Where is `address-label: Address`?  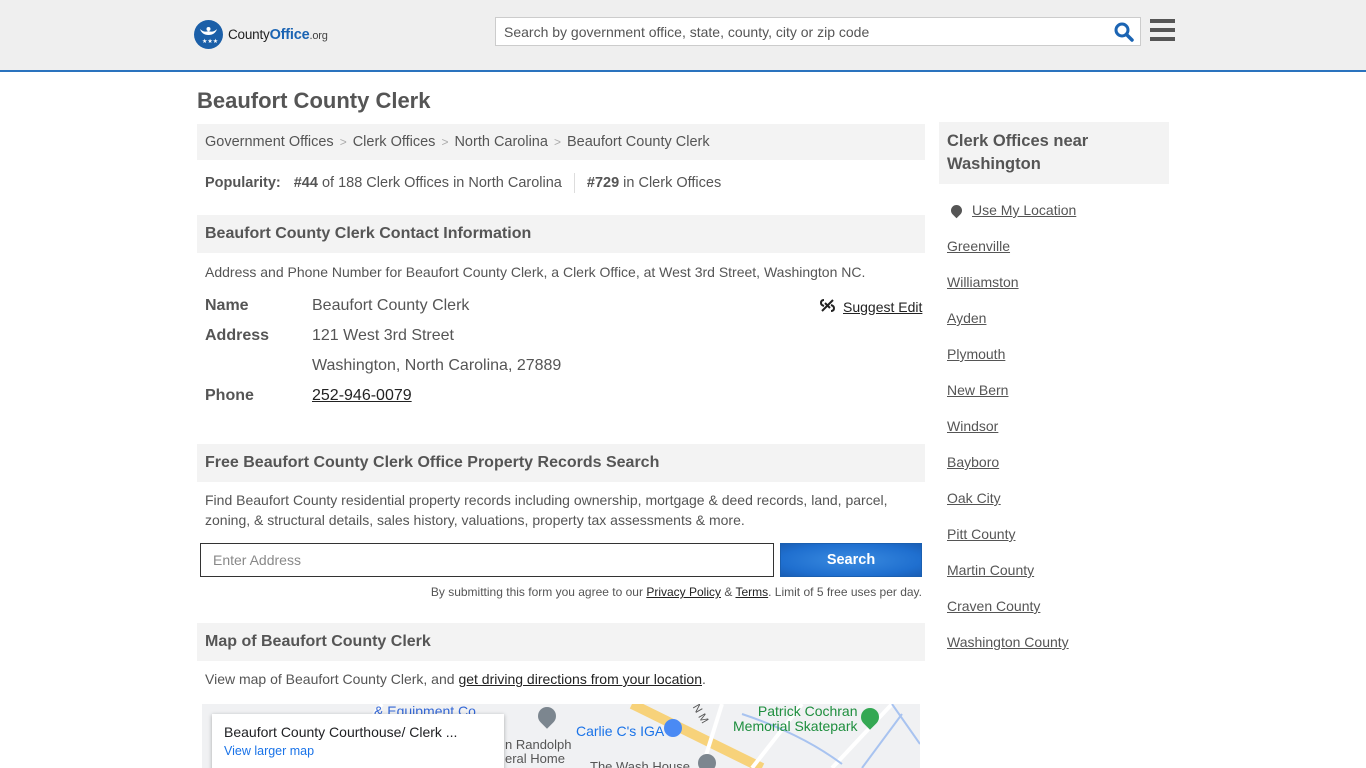 address-label: Address is located at coordinates (237, 335).